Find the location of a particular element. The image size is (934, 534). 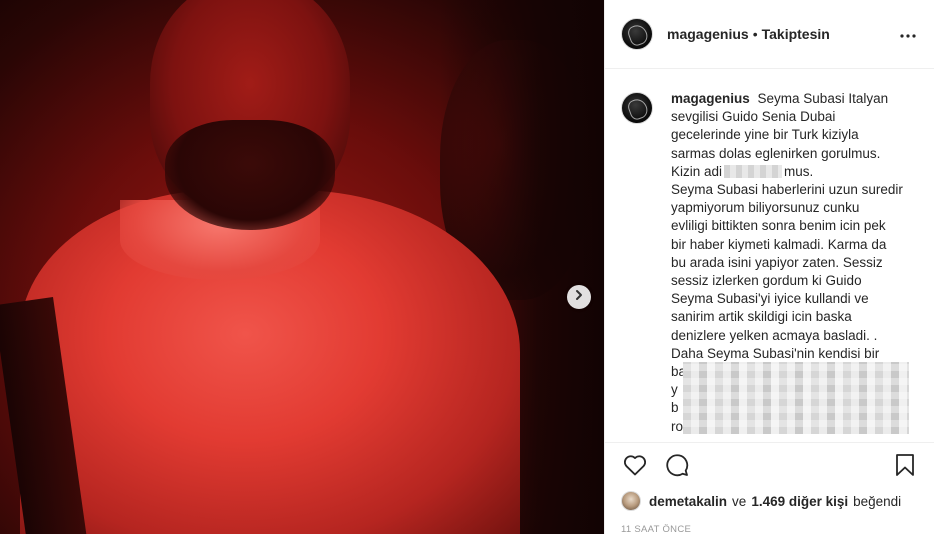

likes-count-link: 1.469 diğer kişi is located at coordinates (799, 501).